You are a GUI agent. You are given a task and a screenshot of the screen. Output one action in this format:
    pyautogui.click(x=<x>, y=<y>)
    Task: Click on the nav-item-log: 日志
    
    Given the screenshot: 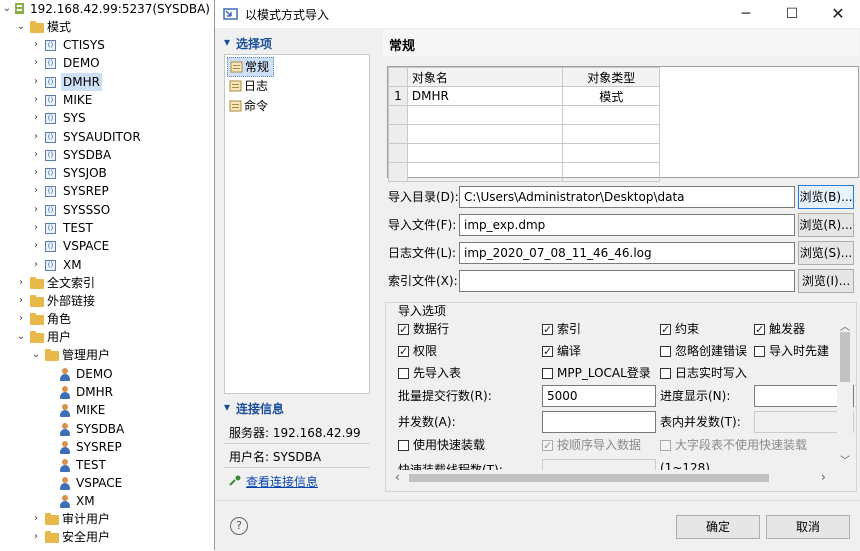 What is the action you would take?
    pyautogui.click(x=249, y=86)
    